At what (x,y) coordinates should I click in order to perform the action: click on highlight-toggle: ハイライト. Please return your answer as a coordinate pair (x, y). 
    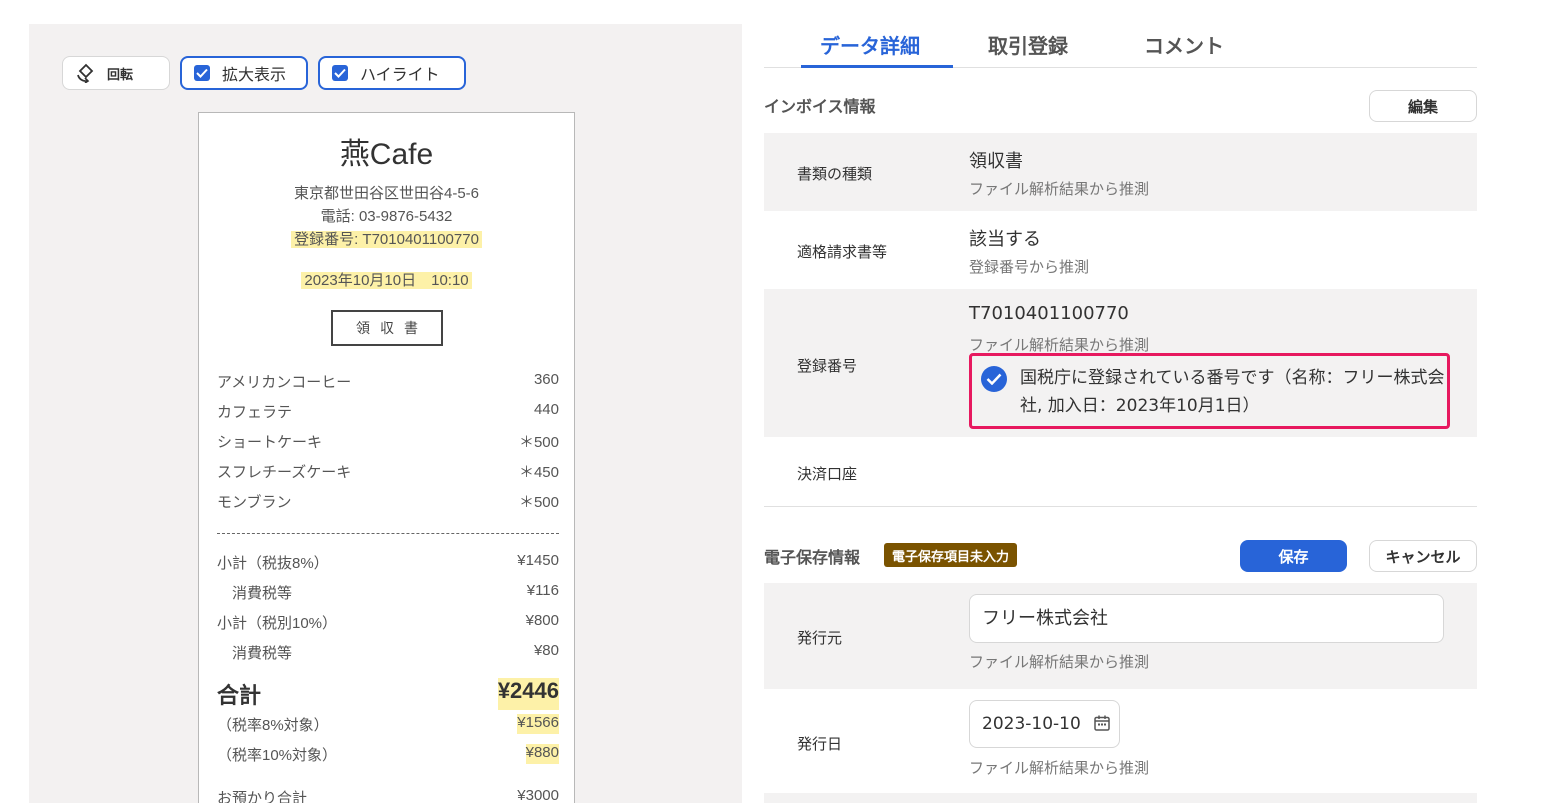
    Looking at the image, I should click on (392, 73).